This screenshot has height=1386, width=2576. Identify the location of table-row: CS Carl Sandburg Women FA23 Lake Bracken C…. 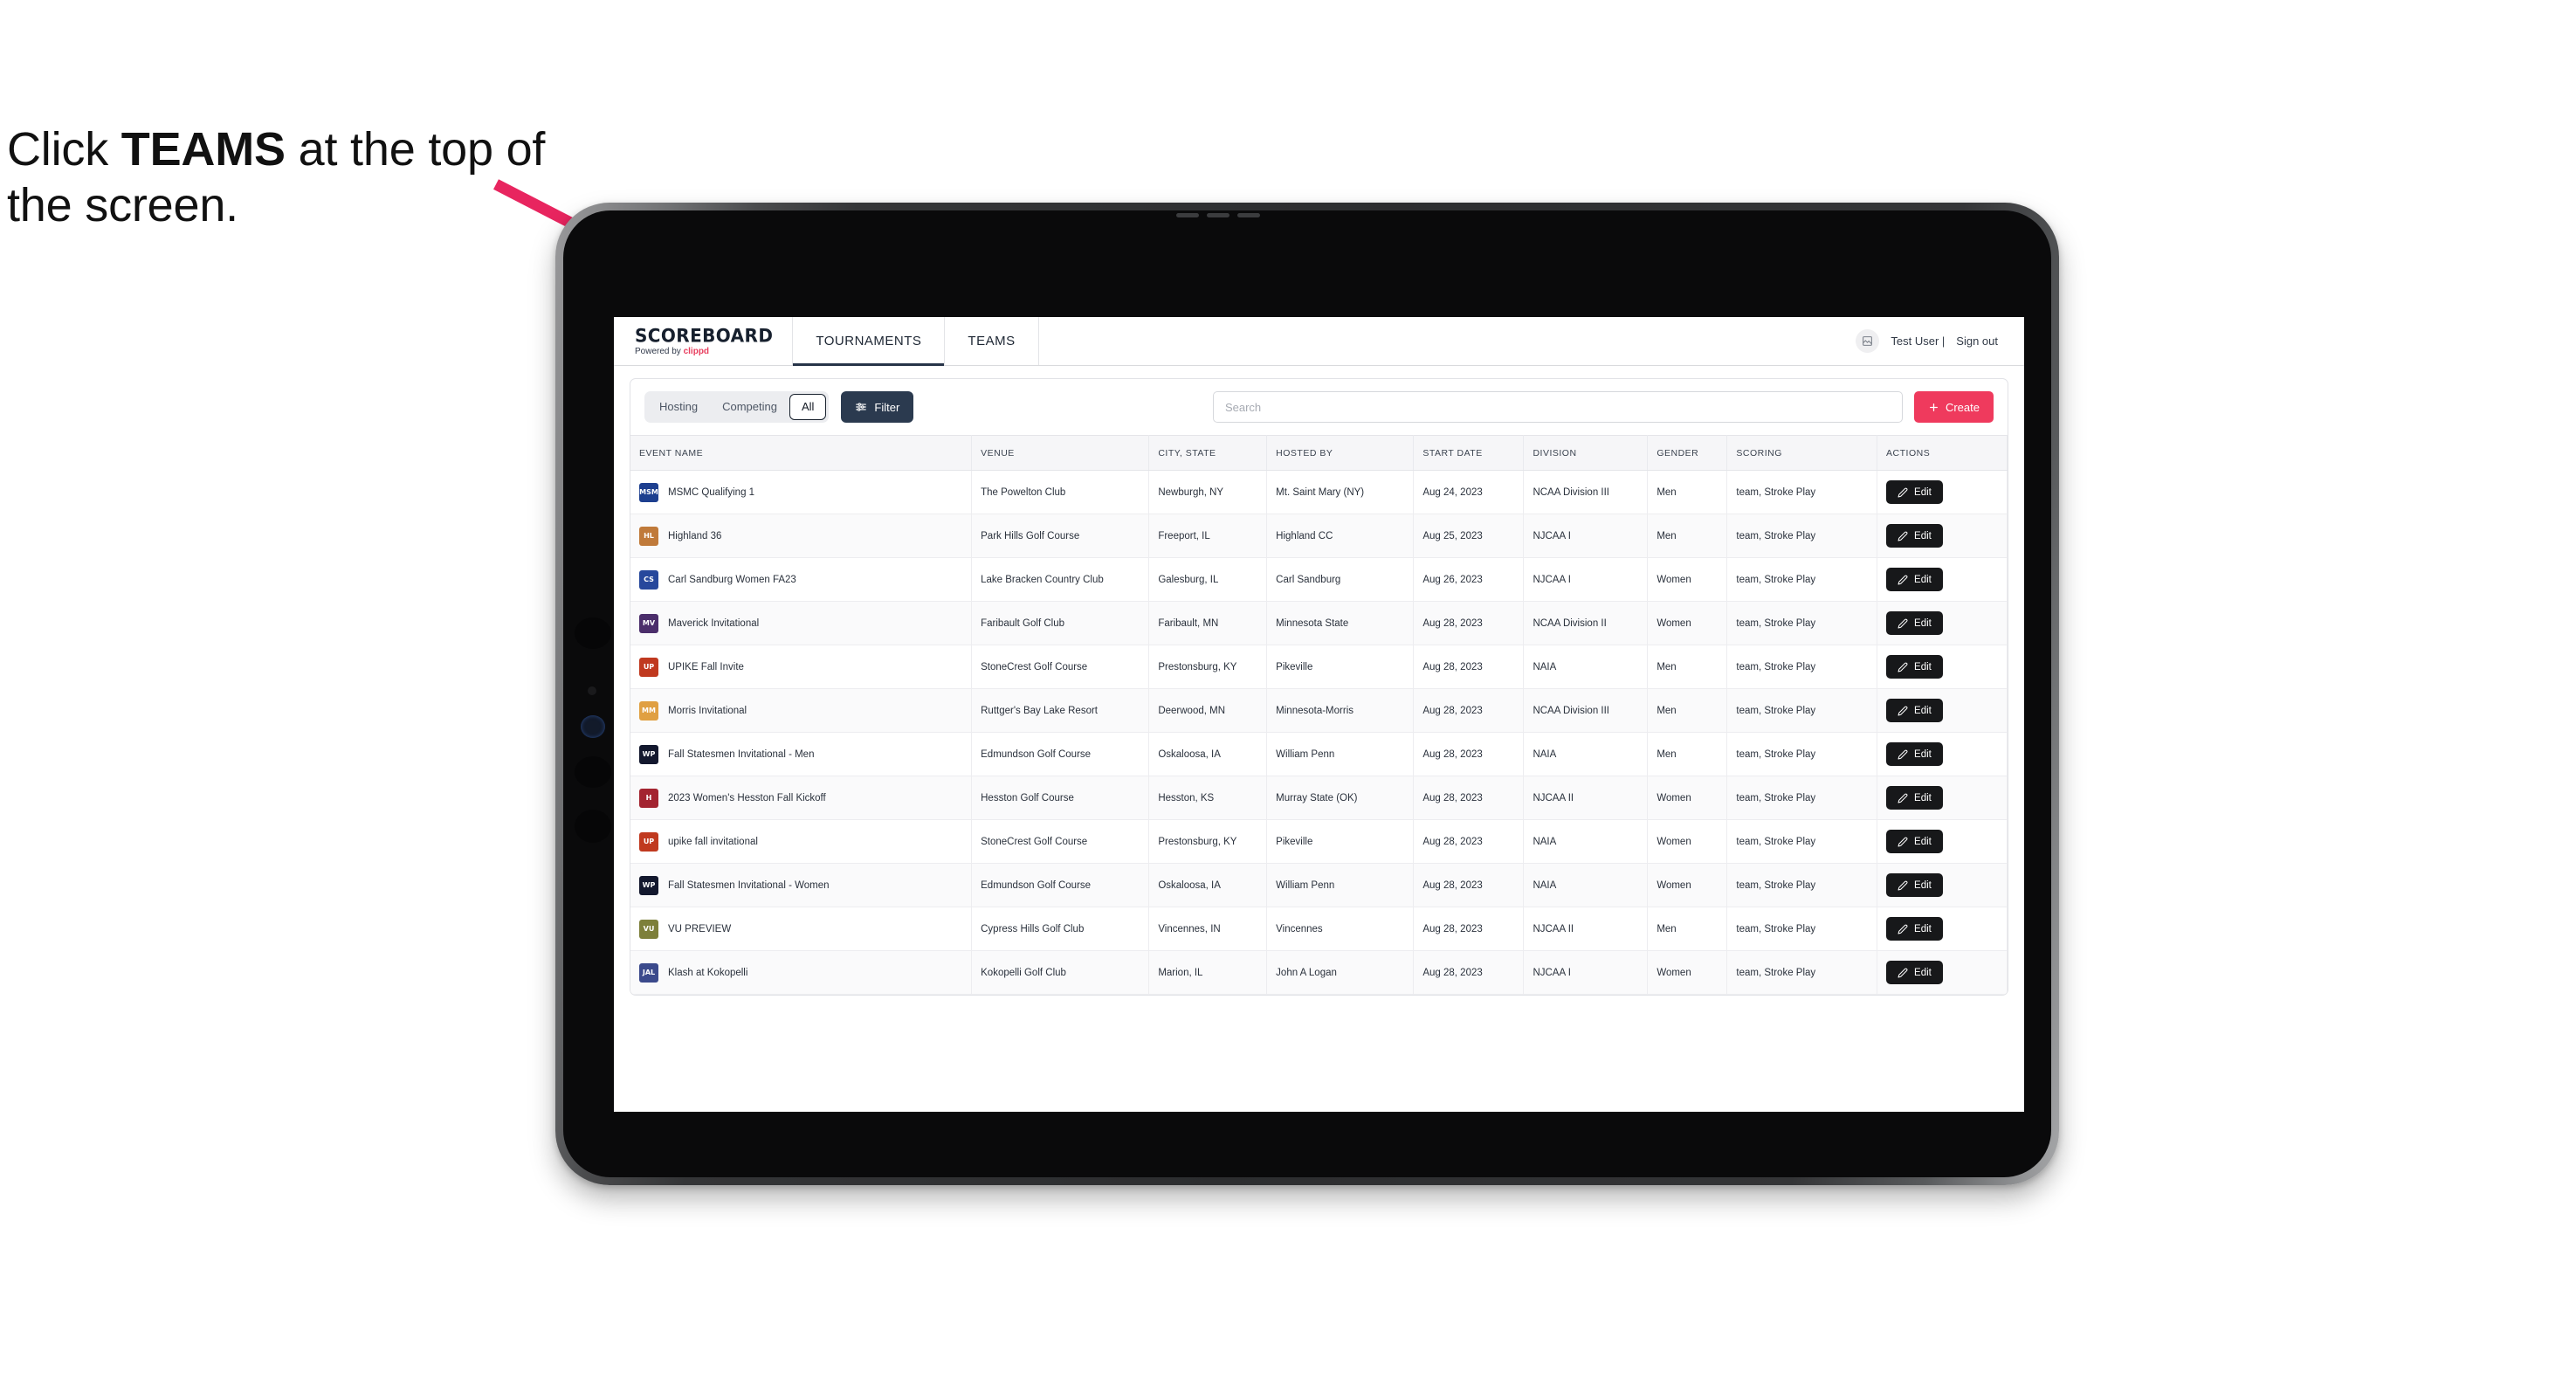
(1319, 579).